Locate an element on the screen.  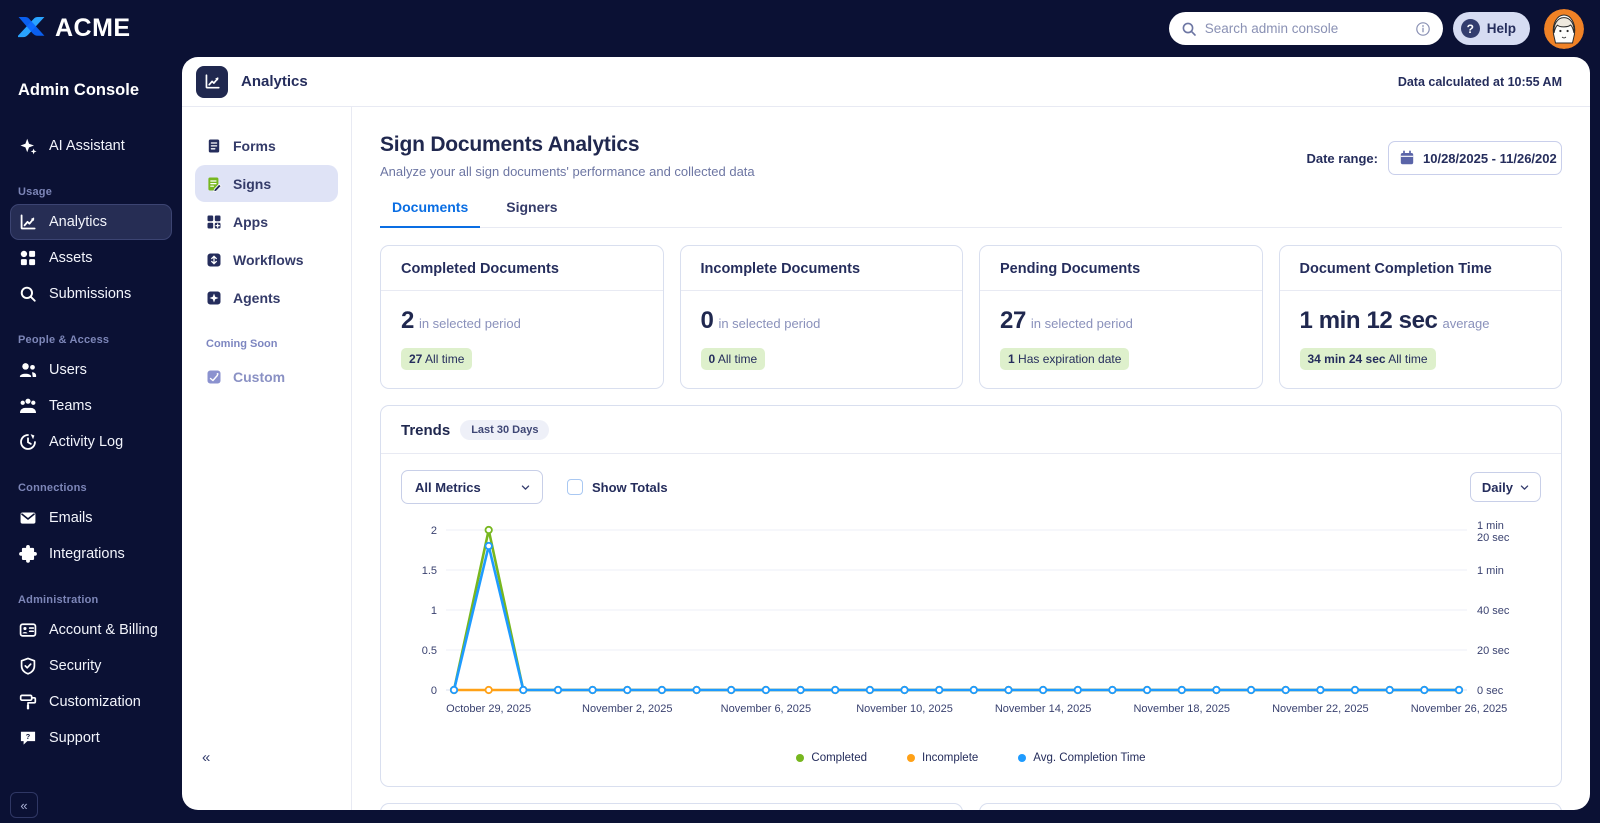
subnav-item-agents: Agents is located at coordinates (266, 297).